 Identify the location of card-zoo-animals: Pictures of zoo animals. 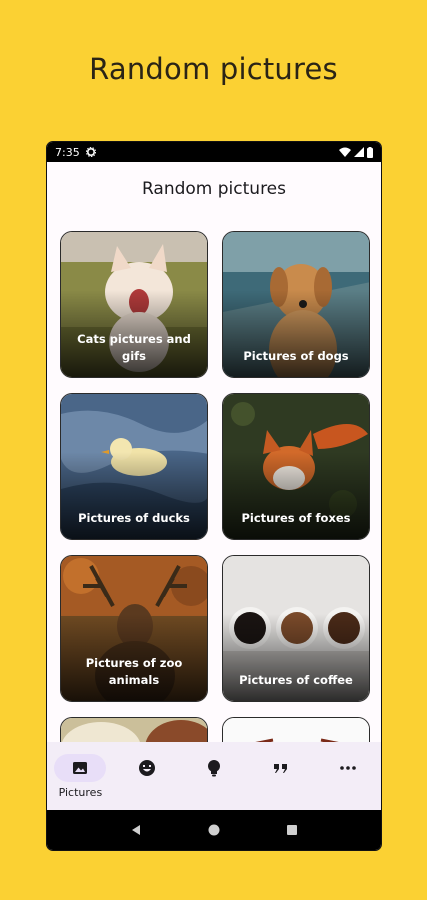
(134, 628).